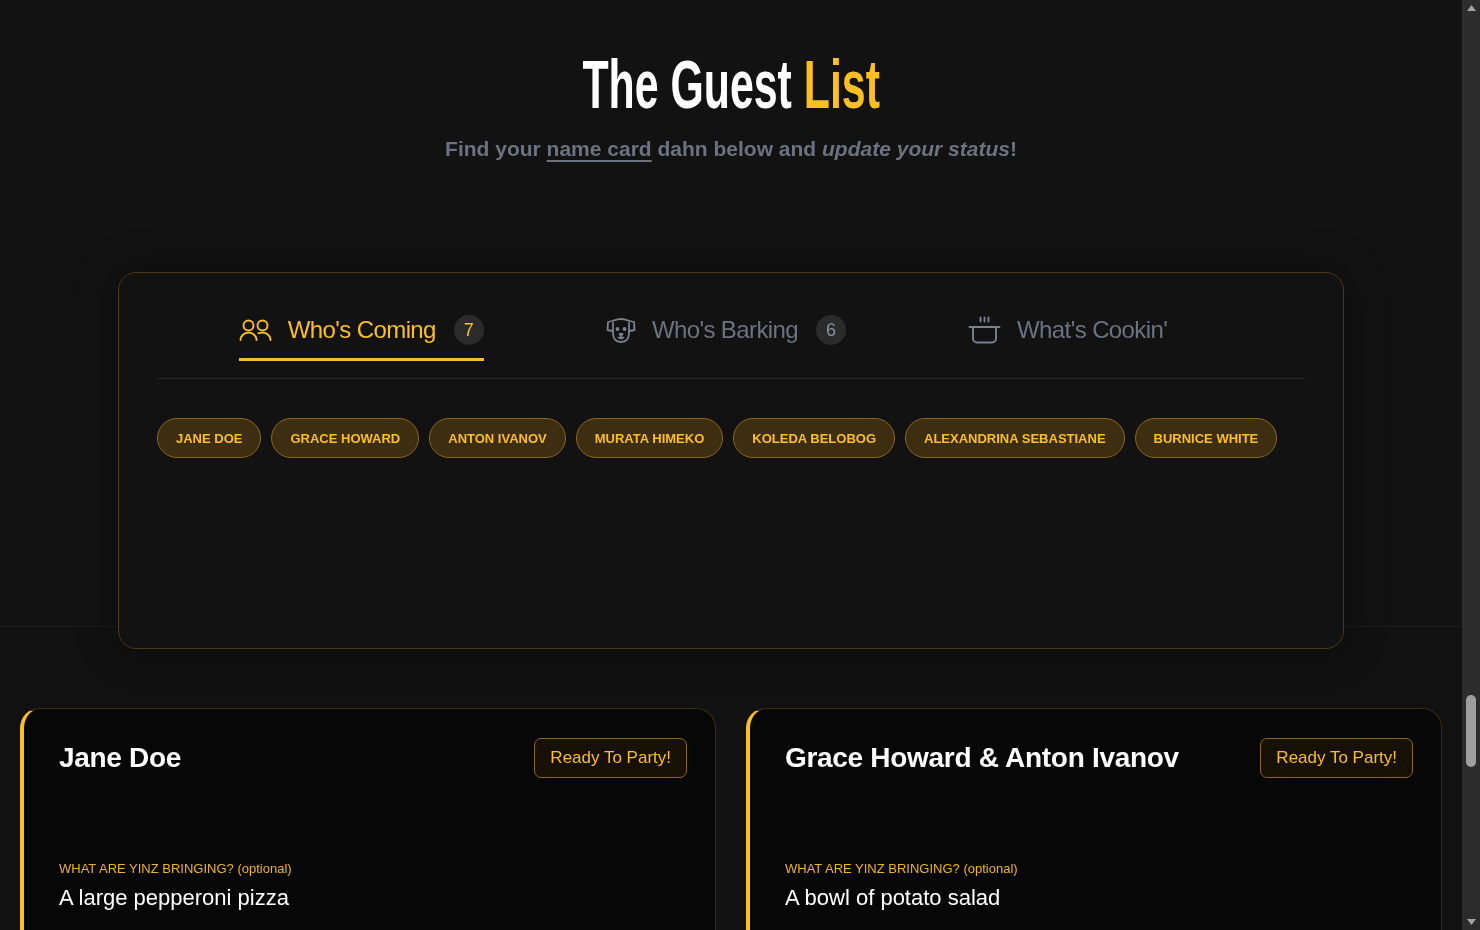 The height and width of the screenshot is (930, 1480). Describe the element at coordinates (831, 330) in the screenshot. I see `count-badge: 6` at that location.